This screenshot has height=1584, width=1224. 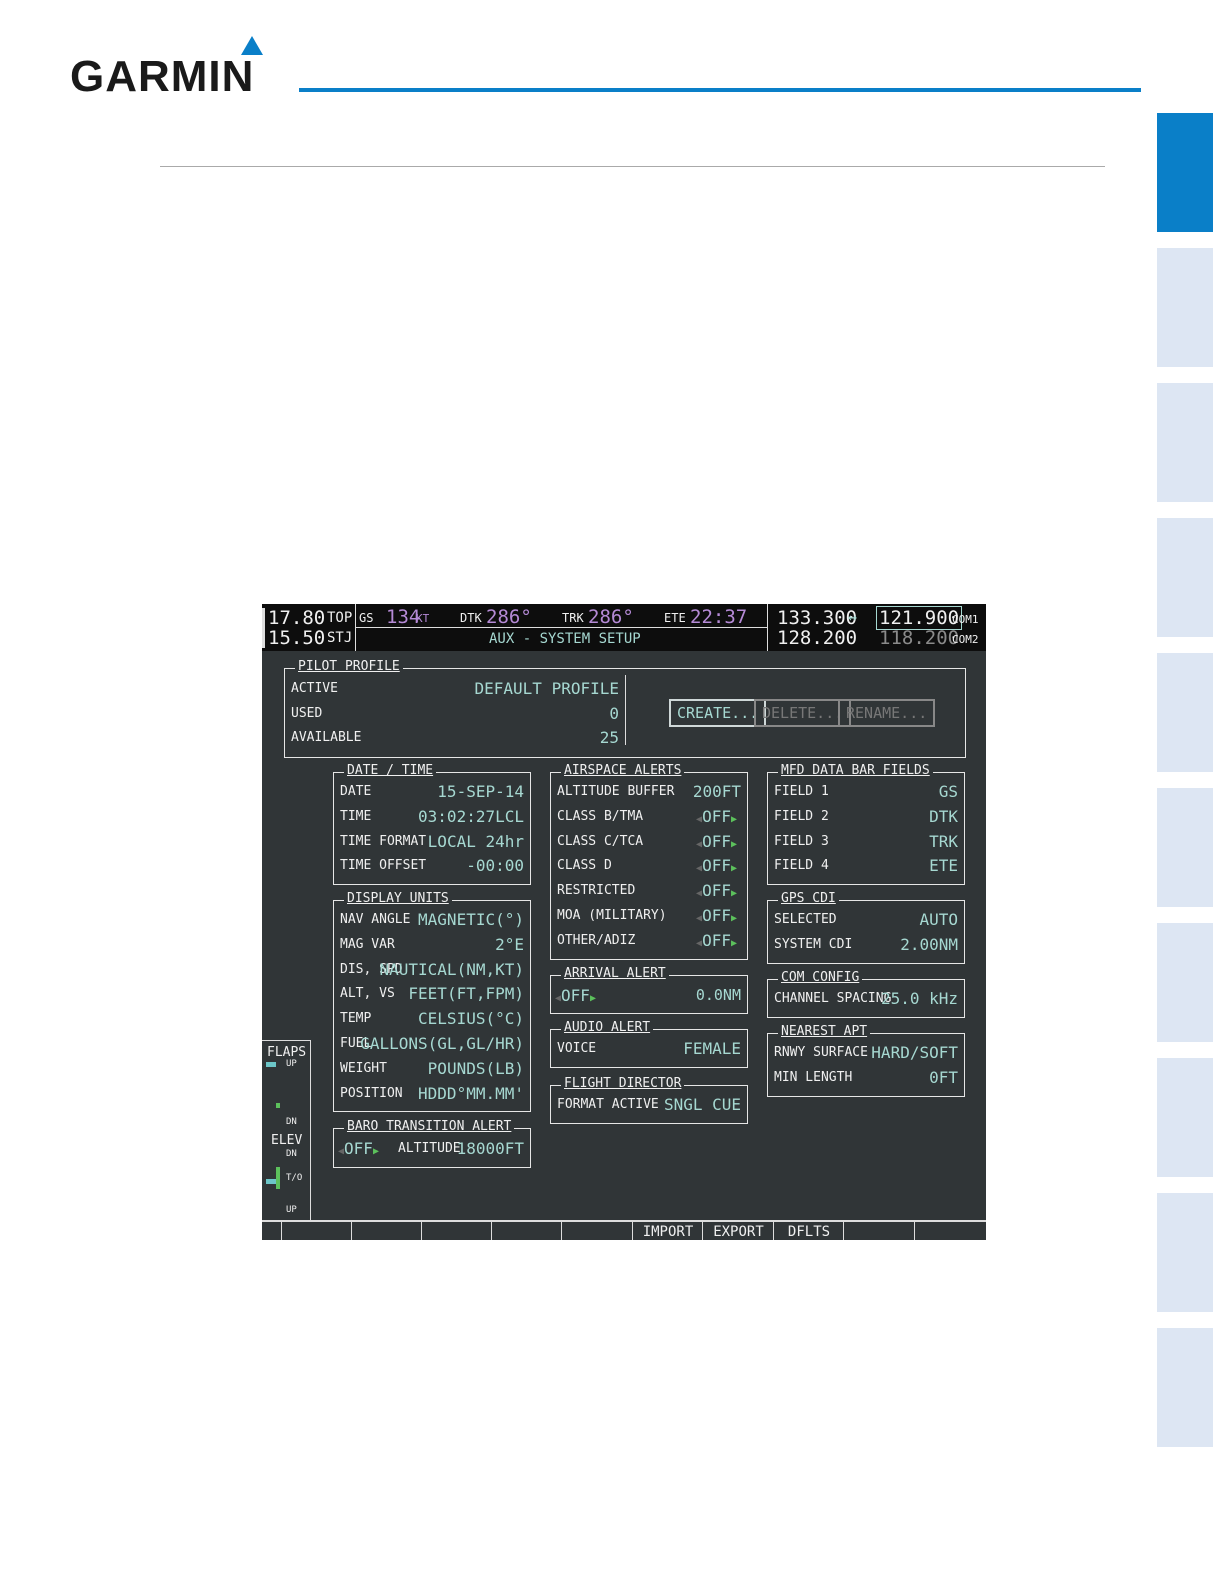 I want to click on setting-value: HDDD°MM.MM', so click(x=471, y=1093).